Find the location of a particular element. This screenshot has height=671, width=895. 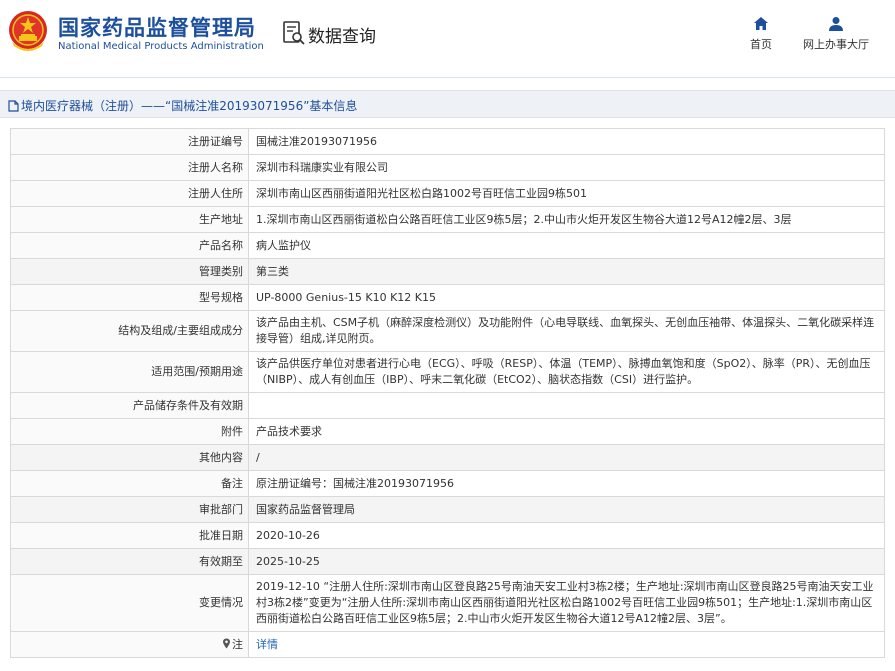

table-row: 备注 原注册证编号：国械注准20193071956 is located at coordinates (447, 483).